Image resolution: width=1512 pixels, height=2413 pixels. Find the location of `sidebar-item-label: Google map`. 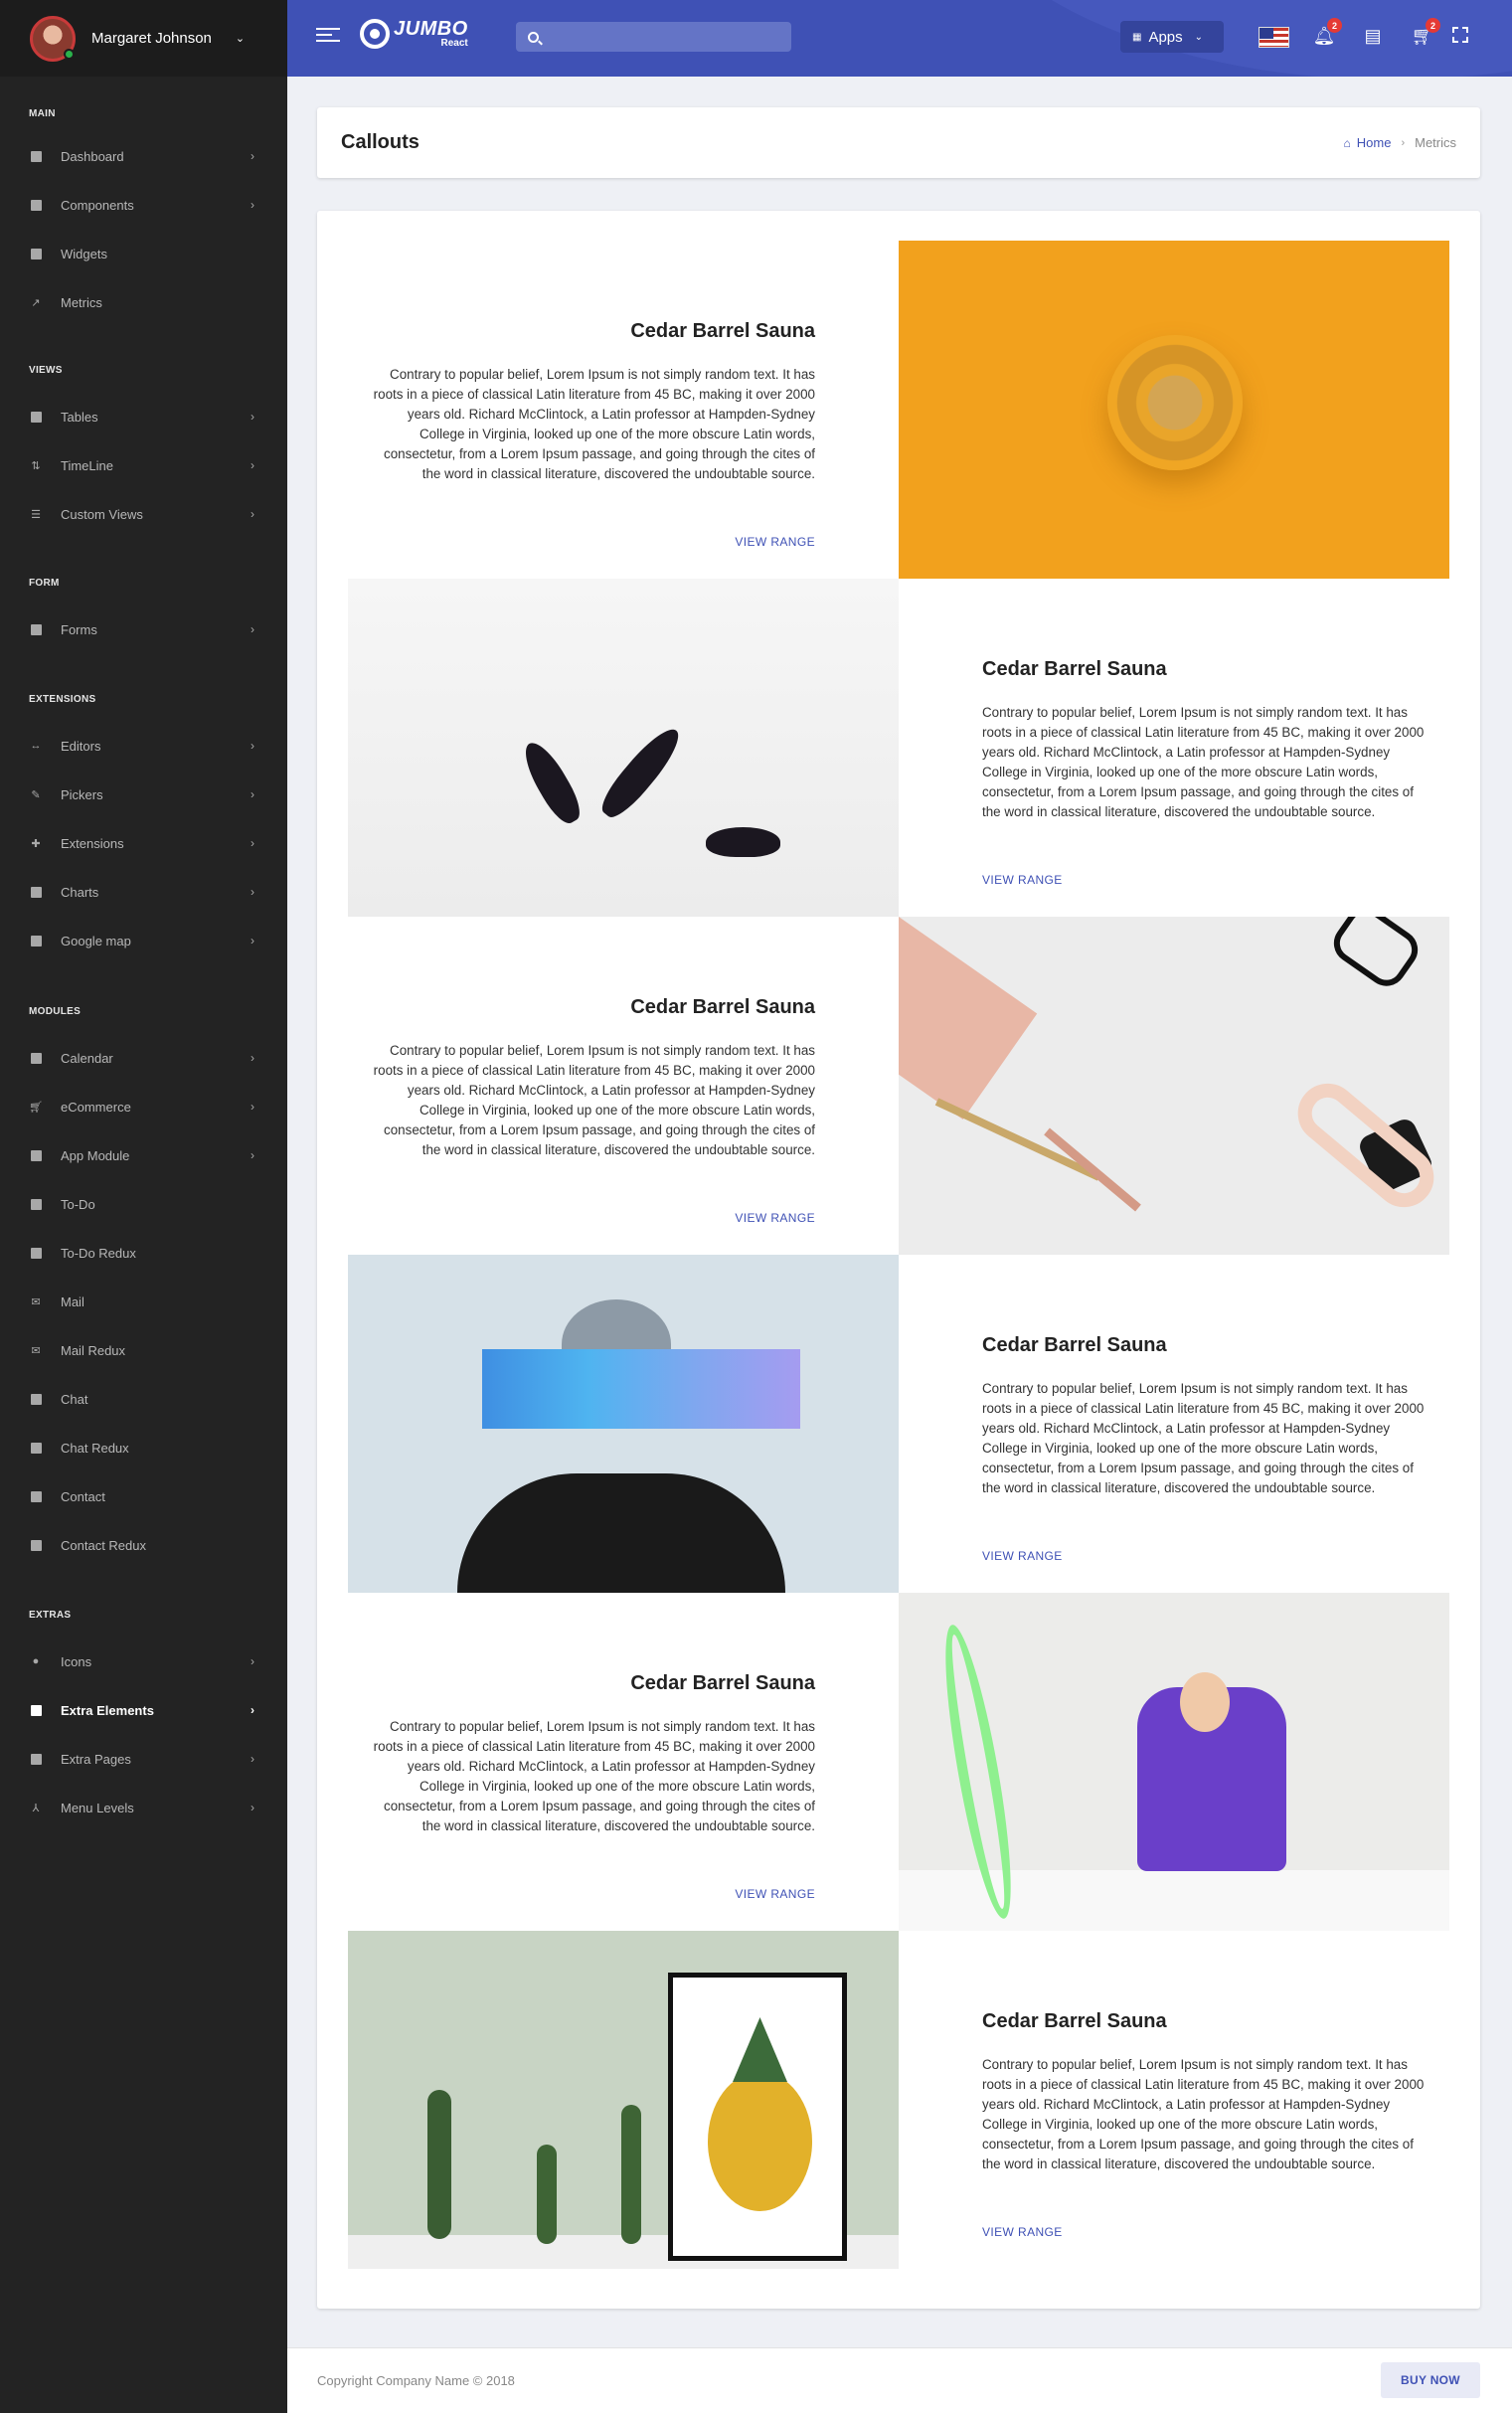

sidebar-item-label: Google map is located at coordinates (96, 940).